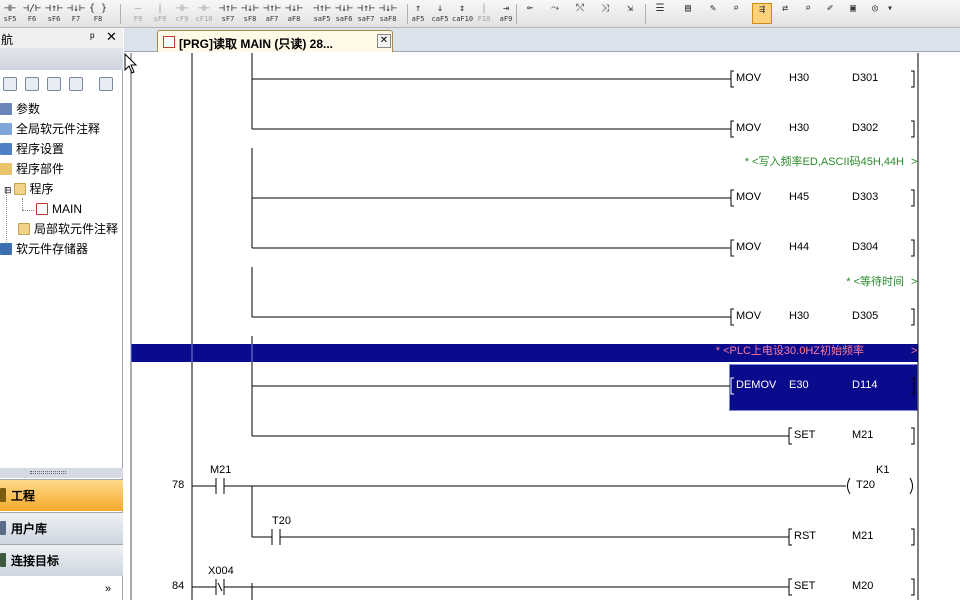 The image size is (960, 600). What do you see at coordinates (40, 169) in the screenshot?
I see `tree-item-label: 程序部件` at bounding box center [40, 169].